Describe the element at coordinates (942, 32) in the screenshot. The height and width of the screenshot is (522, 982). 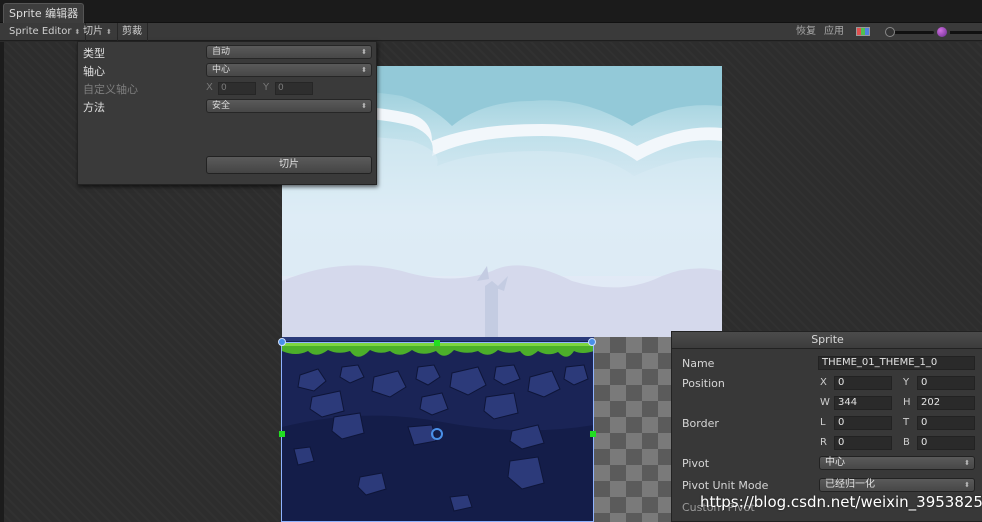
I see `mip-level-icon` at that location.